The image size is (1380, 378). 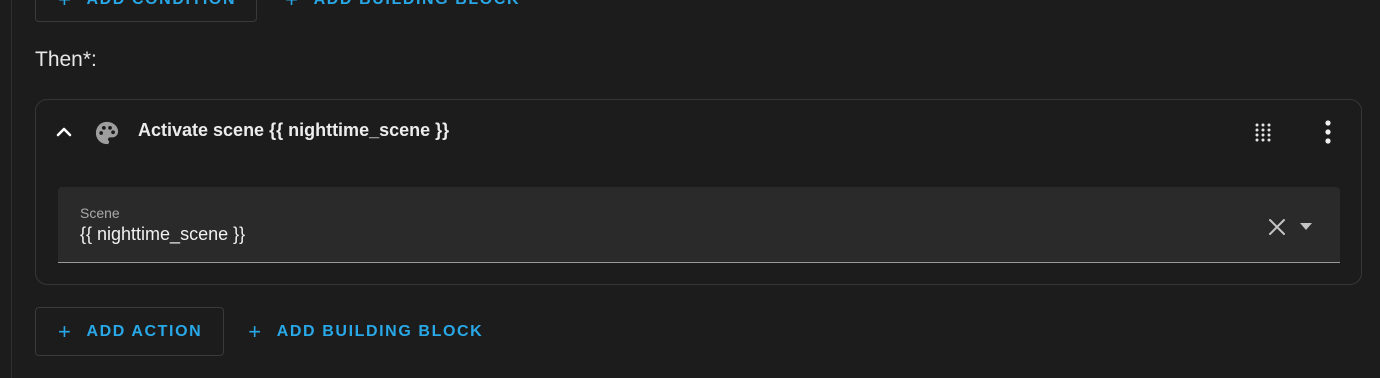 I want to click on add-action-button: + ADD ACTION, so click(x=130, y=331).